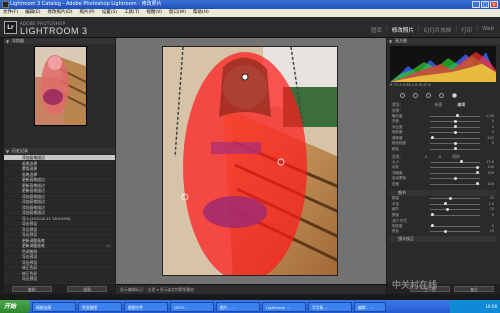  I want to click on module-library: 图库, so click(376, 30).